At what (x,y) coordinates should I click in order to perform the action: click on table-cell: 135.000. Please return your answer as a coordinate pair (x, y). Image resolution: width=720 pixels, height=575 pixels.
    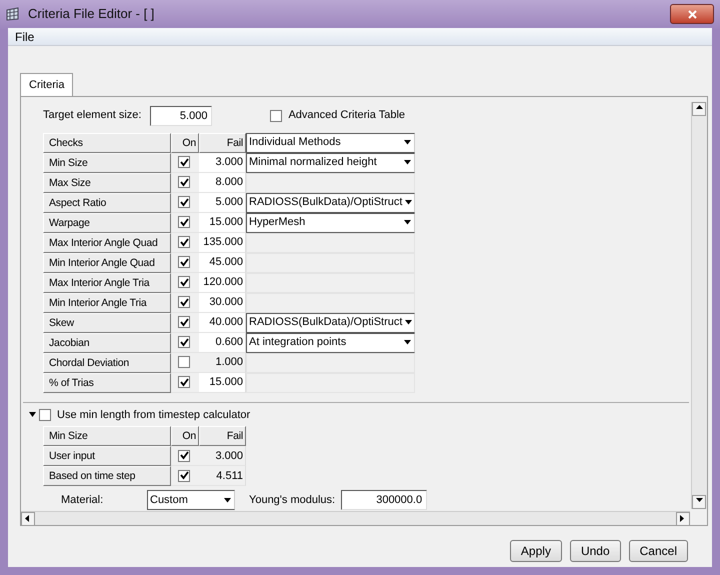
    Looking at the image, I should click on (222, 242).